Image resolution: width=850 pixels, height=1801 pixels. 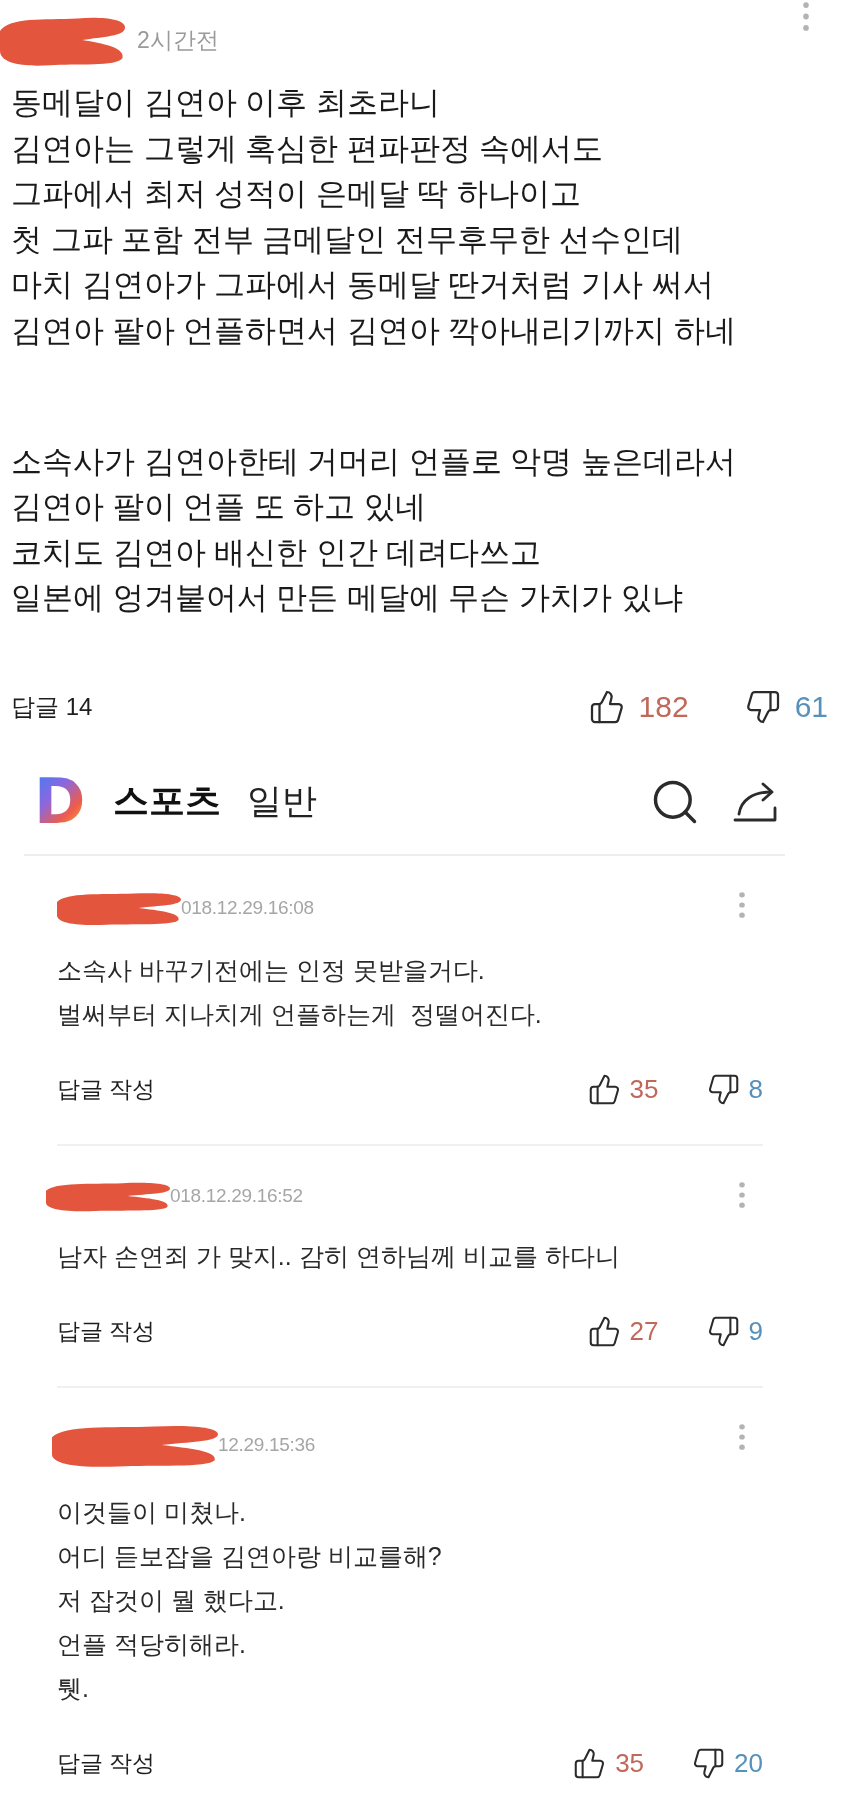 What do you see at coordinates (786, 706) in the screenshot?
I see `dislike-button: 61` at bounding box center [786, 706].